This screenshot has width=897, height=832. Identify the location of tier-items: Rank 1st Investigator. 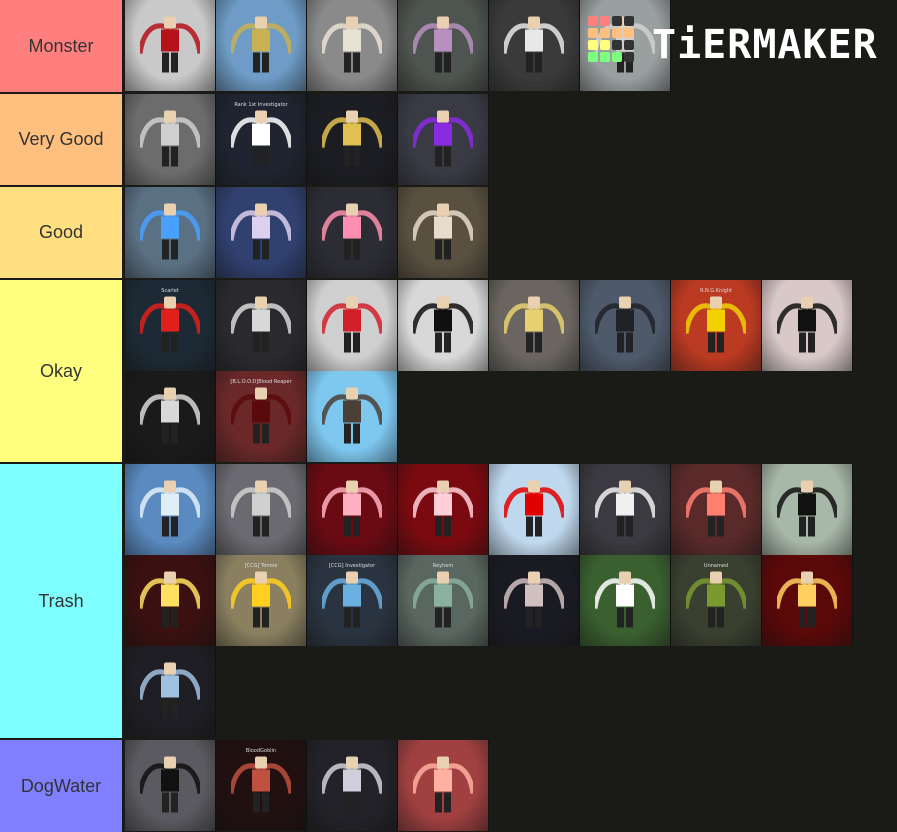
(489, 139).